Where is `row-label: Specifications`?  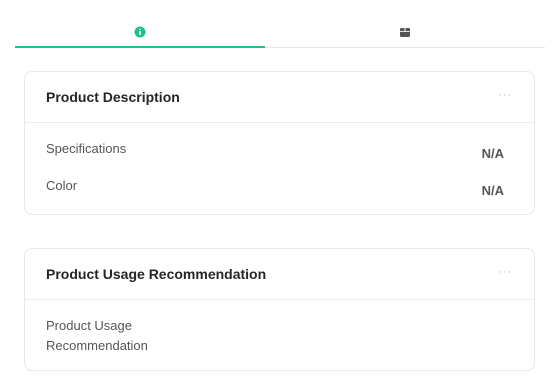 row-label: Specifications is located at coordinates (86, 148).